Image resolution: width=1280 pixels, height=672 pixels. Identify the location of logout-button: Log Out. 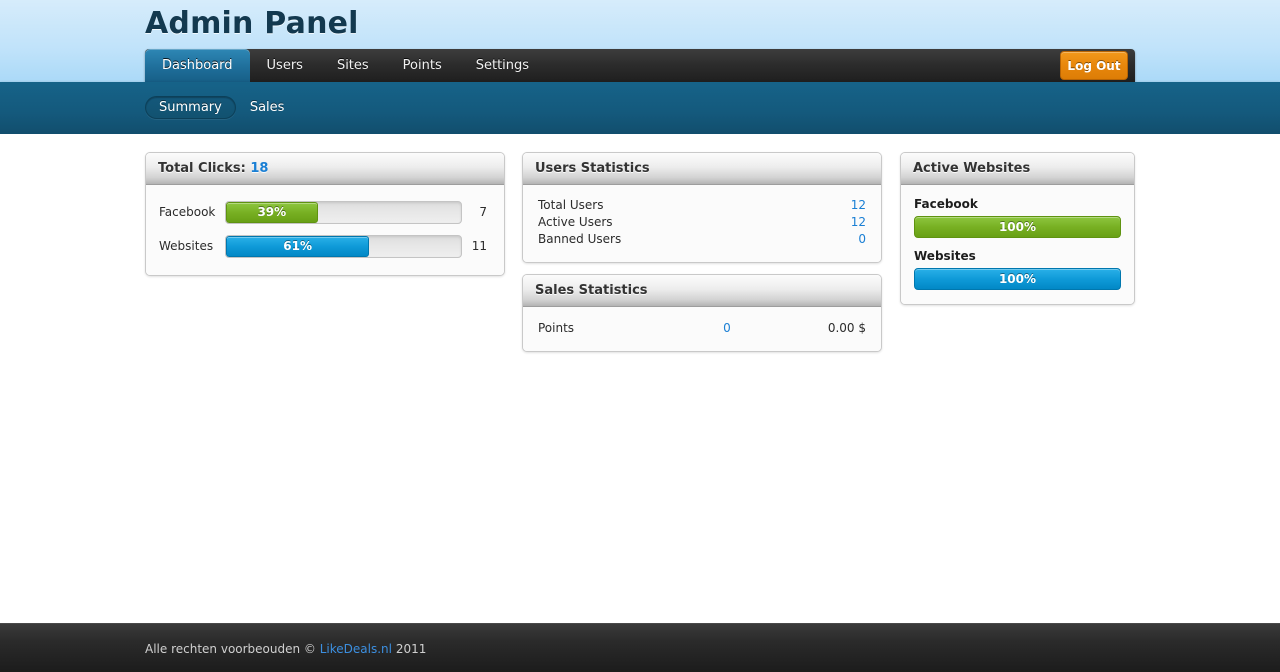
(1094, 65).